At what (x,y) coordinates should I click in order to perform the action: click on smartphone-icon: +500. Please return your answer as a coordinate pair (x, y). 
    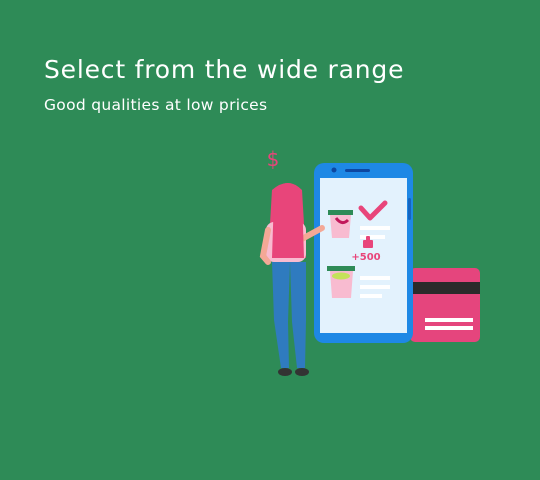
    Looking at the image, I should click on (363, 253).